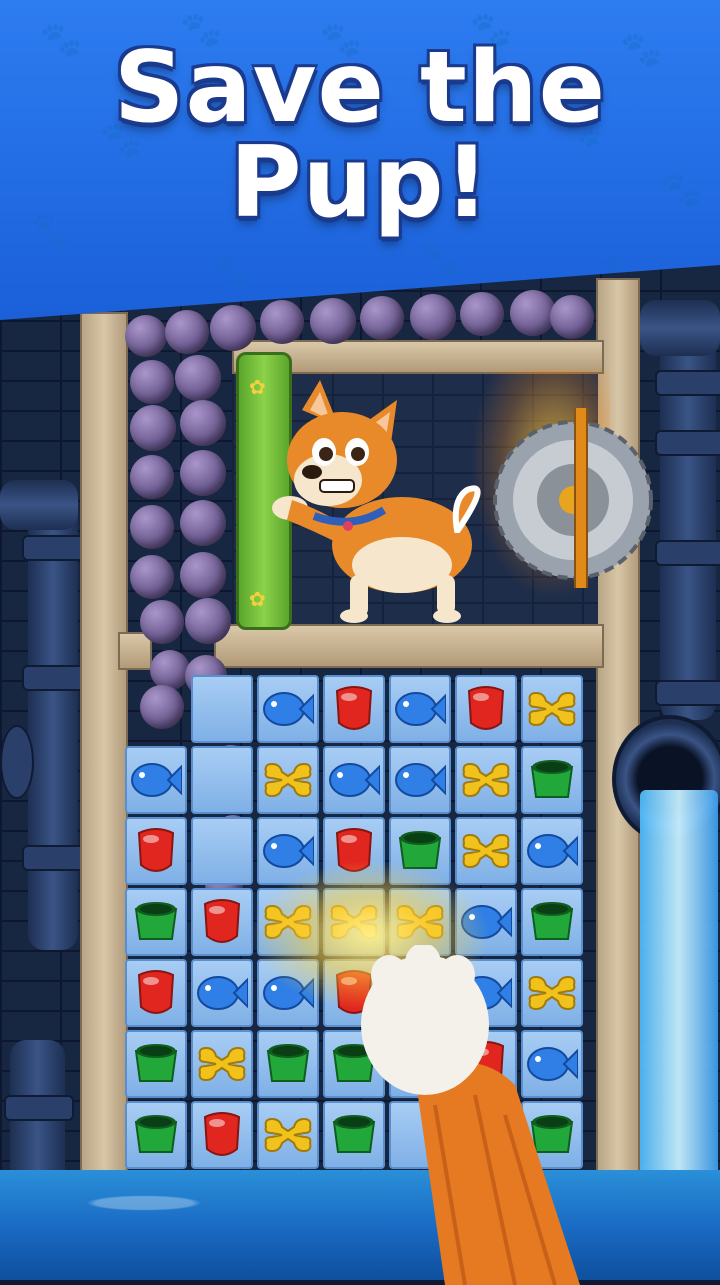 Image resolution: width=720 pixels, height=1285 pixels. Describe the element at coordinates (39, 505) in the screenshot. I see `left-pipe-horizontal` at that location.